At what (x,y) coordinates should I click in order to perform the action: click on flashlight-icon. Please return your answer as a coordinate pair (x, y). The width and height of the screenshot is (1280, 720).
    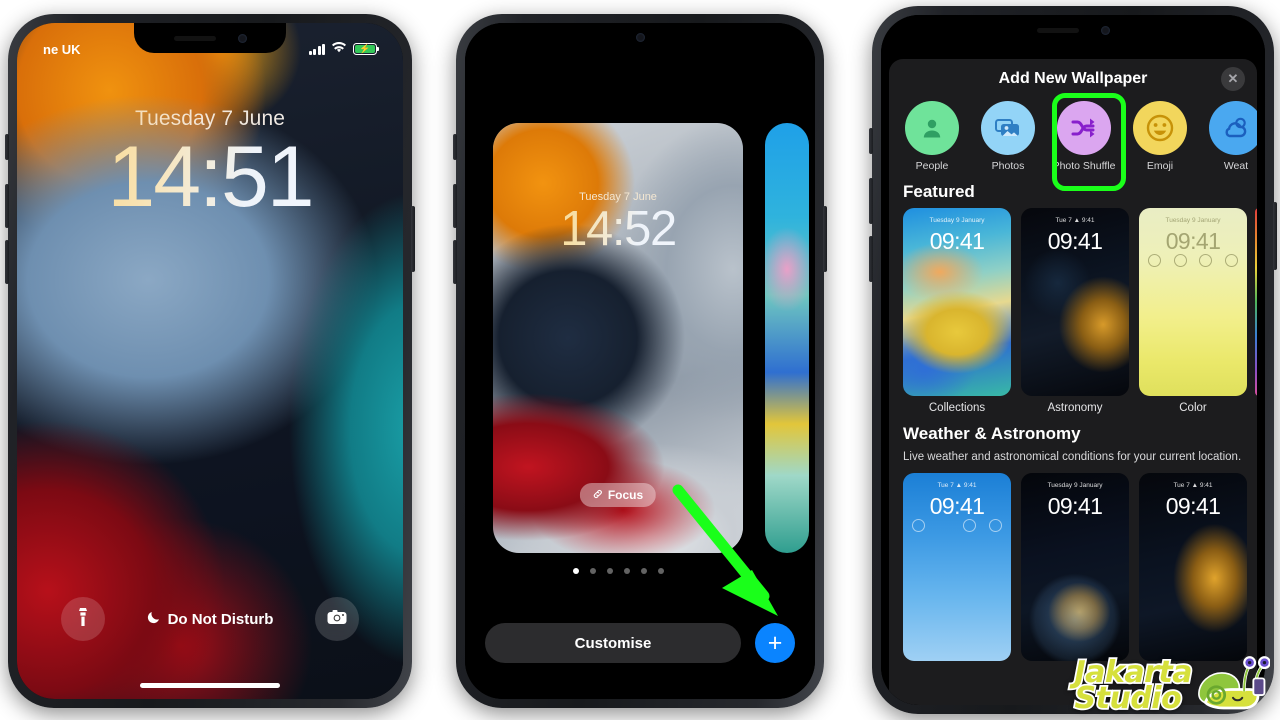
    Looking at the image, I should click on (83, 619).